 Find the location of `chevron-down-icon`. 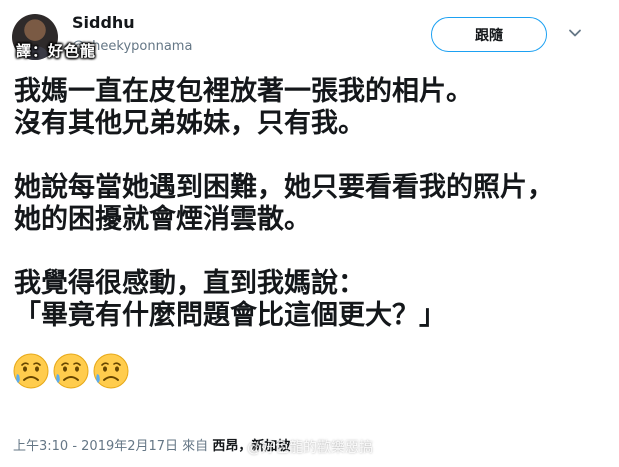

chevron-down-icon is located at coordinates (575, 33).